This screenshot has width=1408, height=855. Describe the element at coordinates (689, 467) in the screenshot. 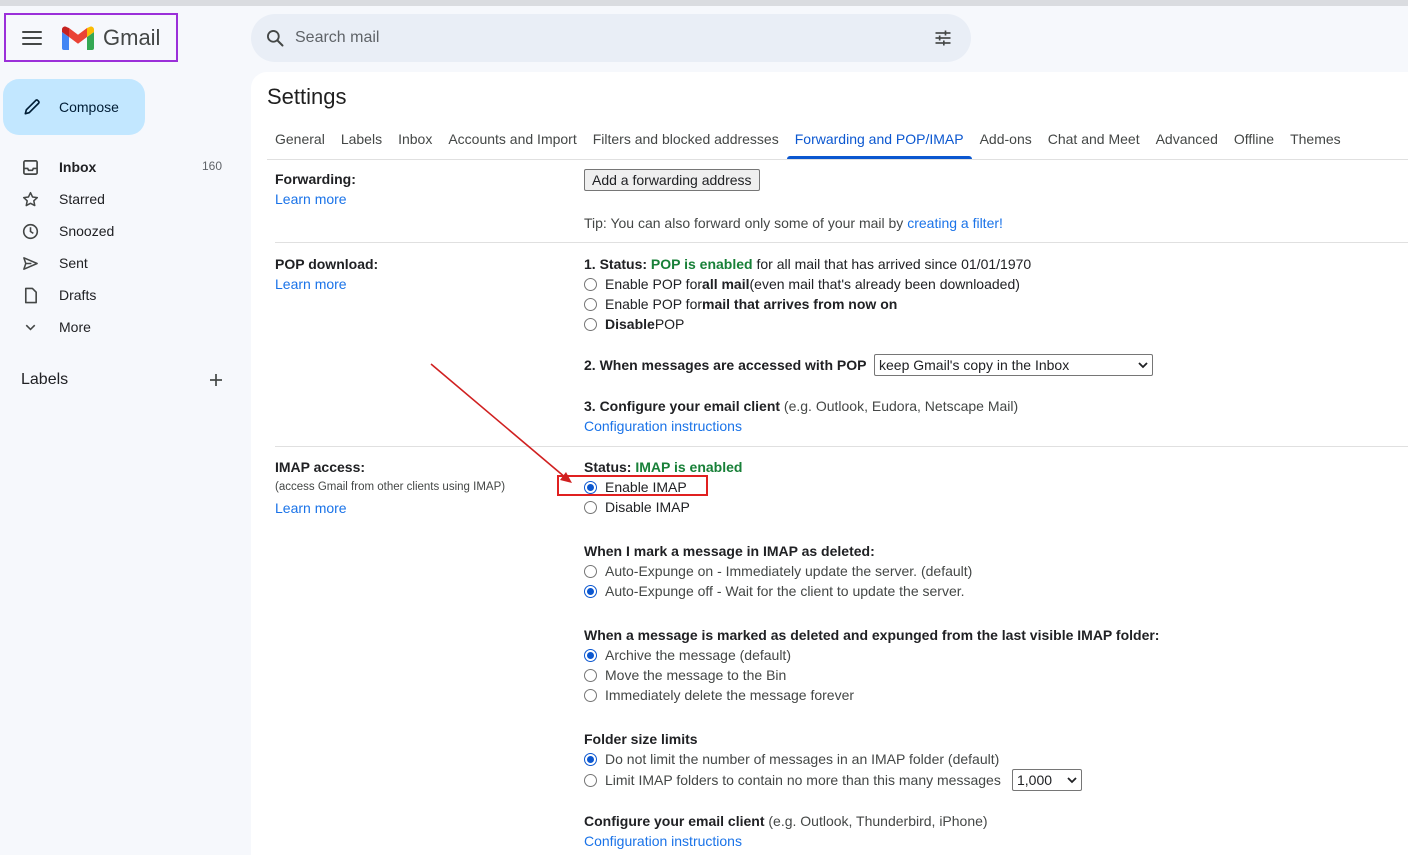

I see `imap-status-value: IMAP is enabled` at that location.